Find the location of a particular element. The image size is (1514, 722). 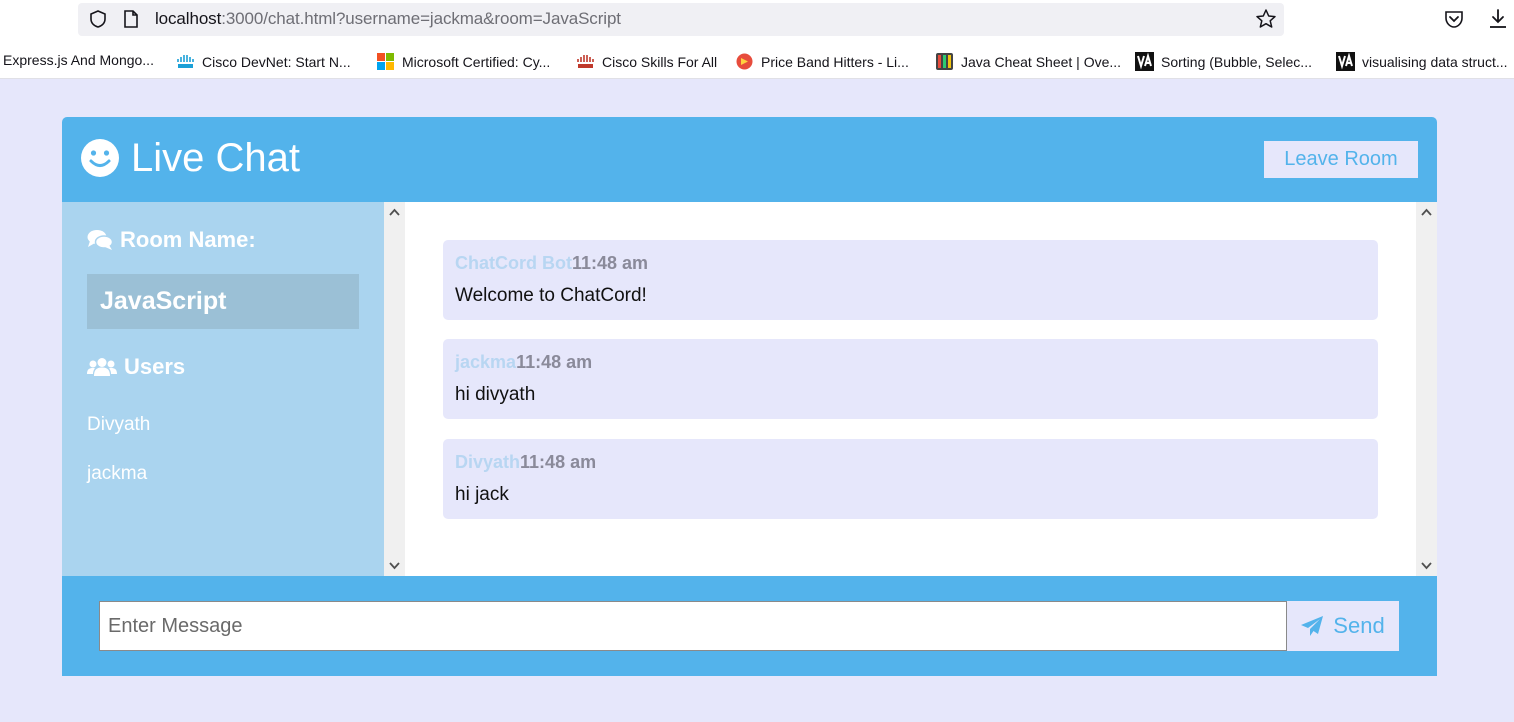

users-heading: Users is located at coordinates (136, 367).